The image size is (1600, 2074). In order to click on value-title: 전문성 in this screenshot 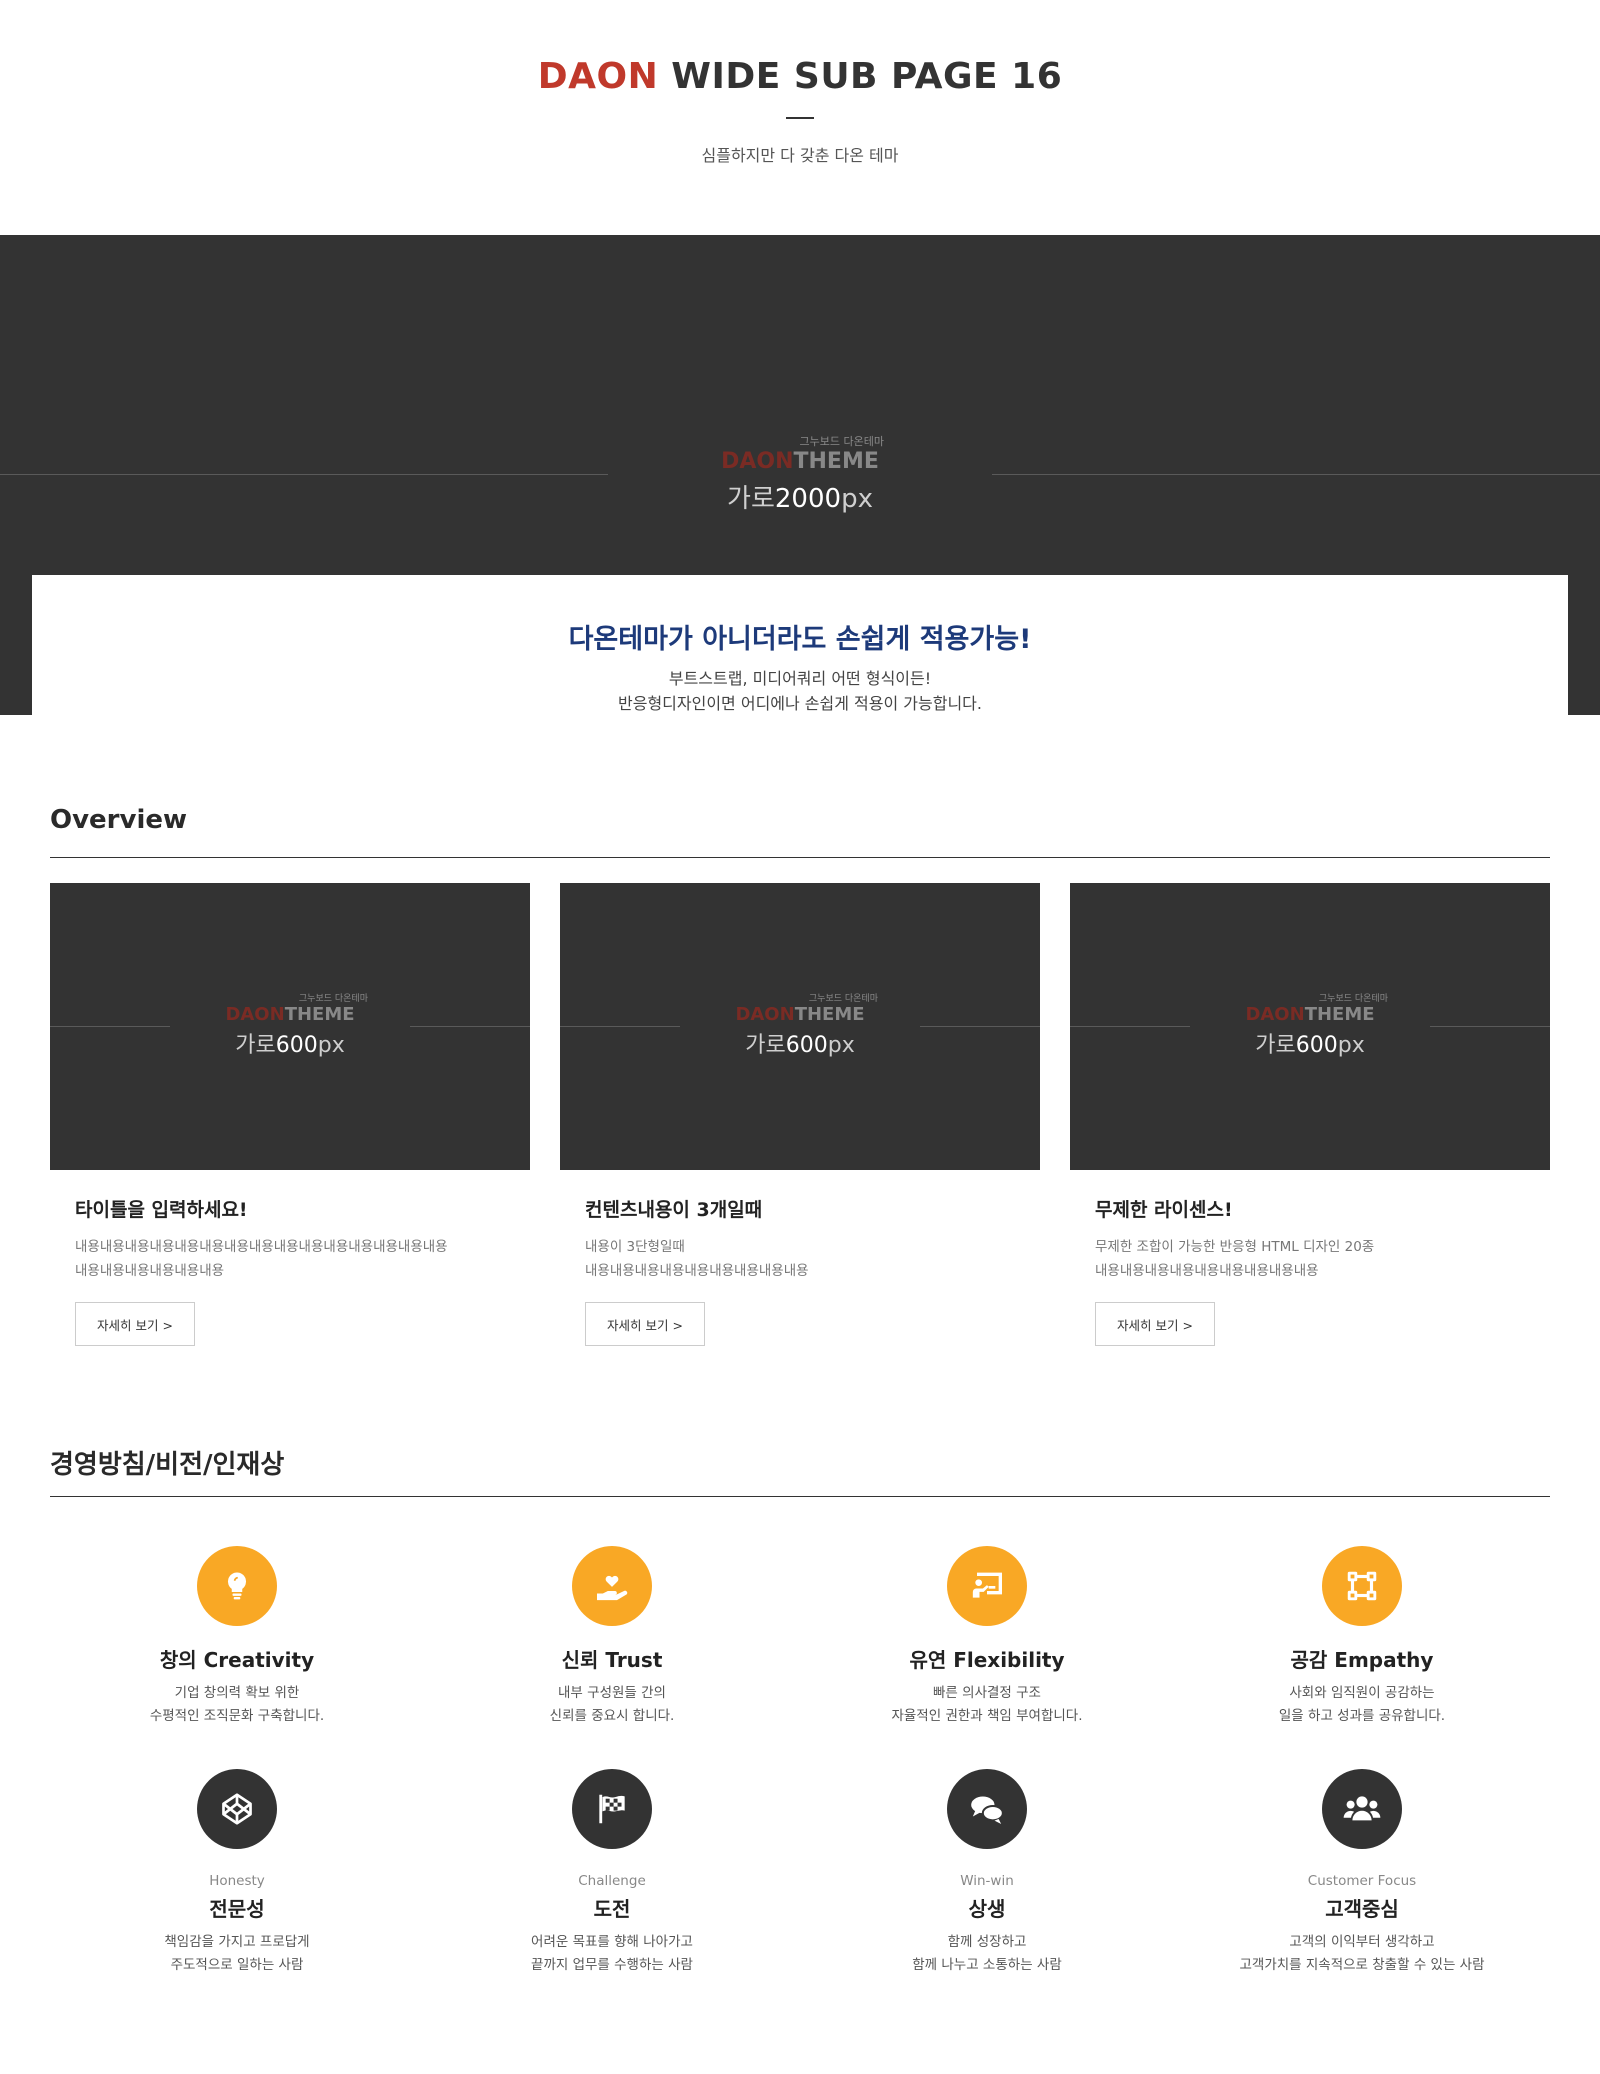, I will do `click(237, 1909)`.